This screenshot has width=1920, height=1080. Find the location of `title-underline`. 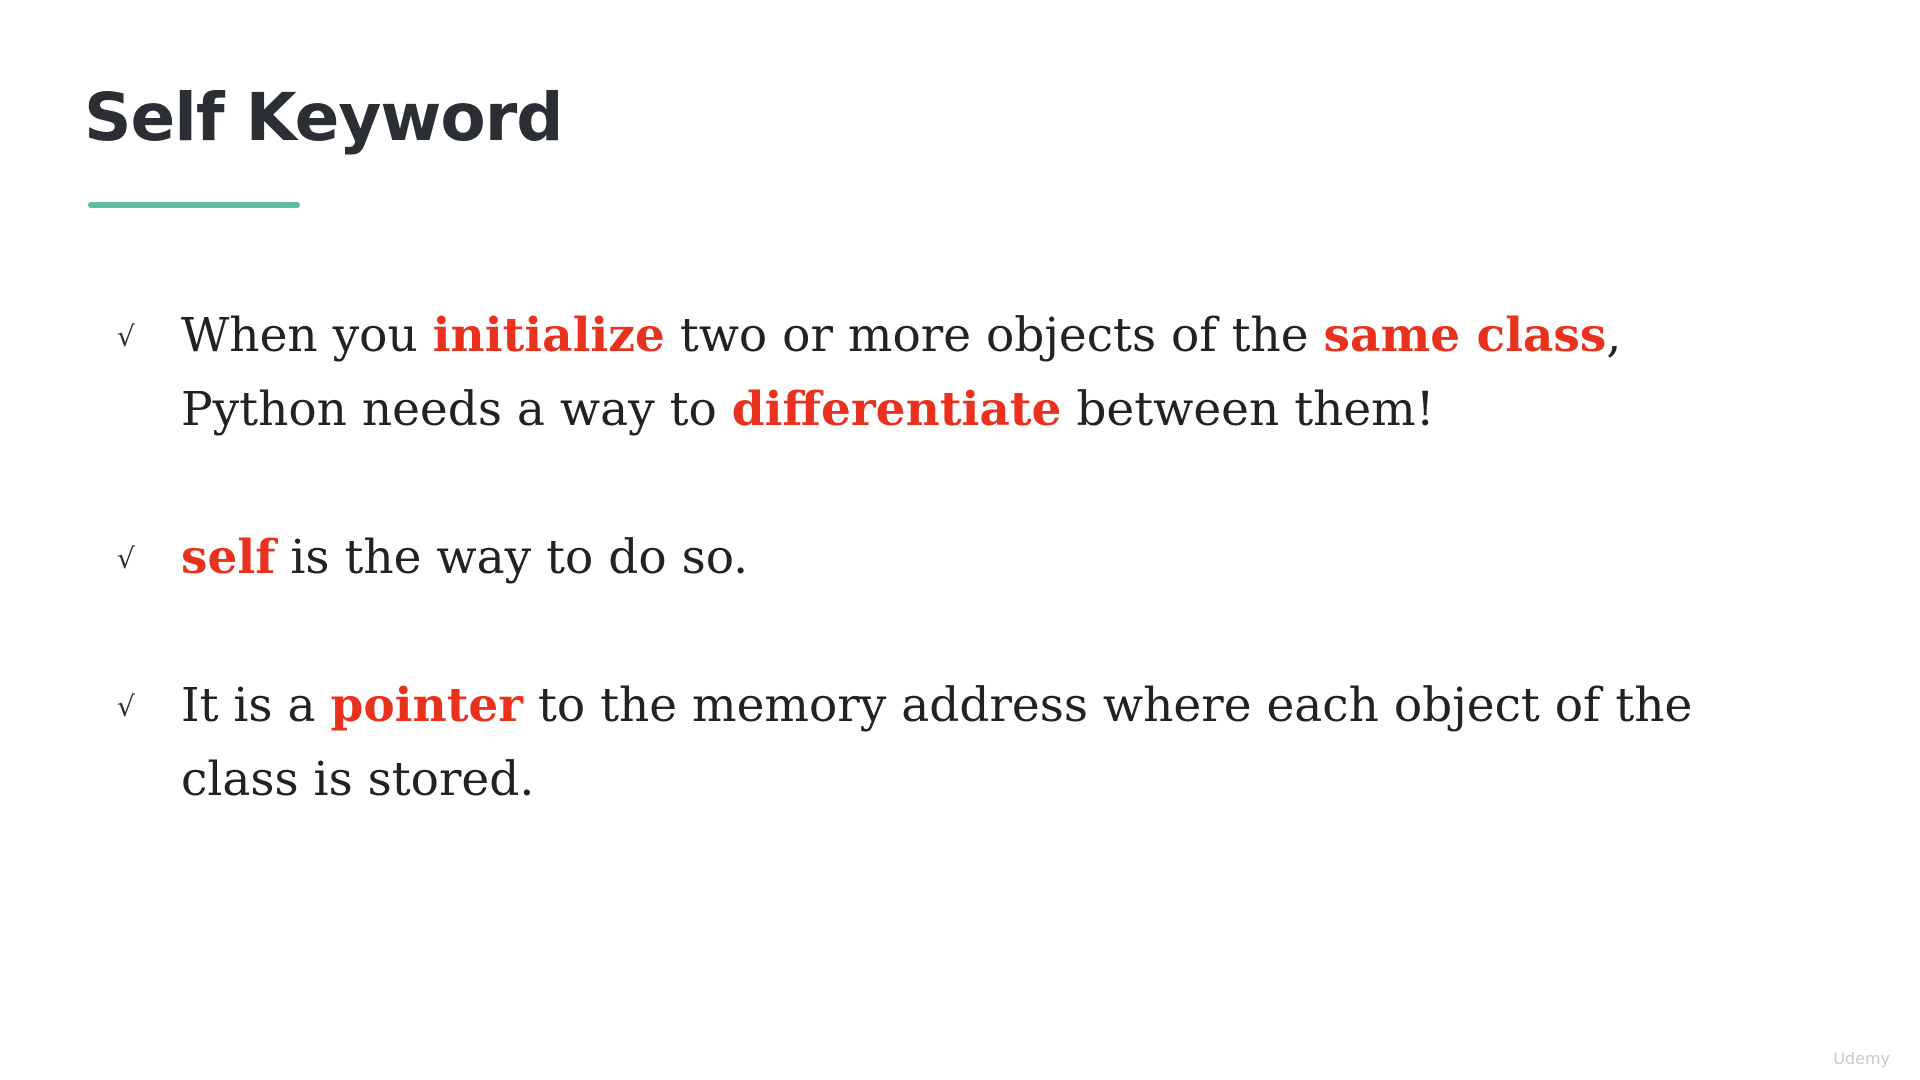

title-underline is located at coordinates (194, 205).